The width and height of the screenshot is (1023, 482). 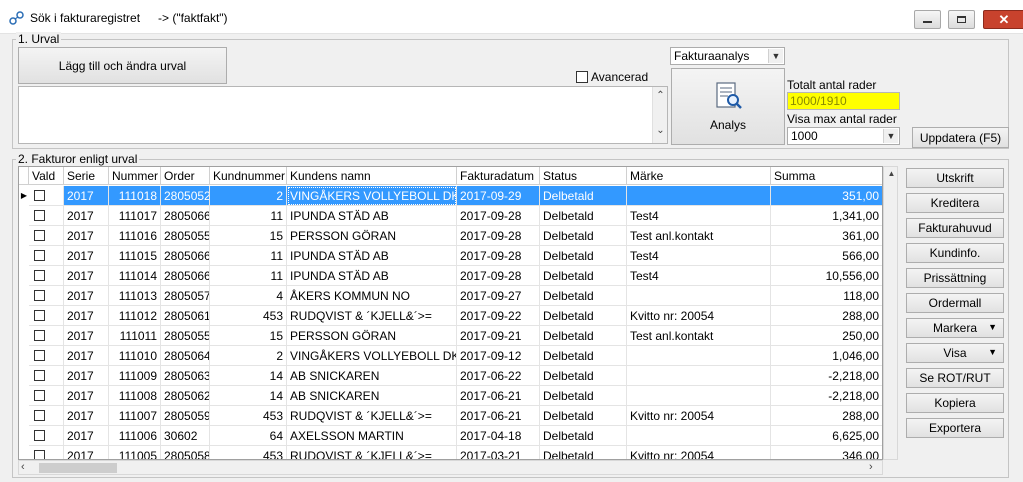 I want to click on markera-button: Markera ▼, so click(x=955, y=328).